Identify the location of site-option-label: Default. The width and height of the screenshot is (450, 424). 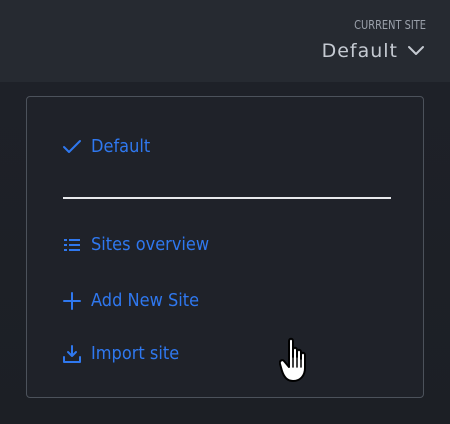
(121, 146).